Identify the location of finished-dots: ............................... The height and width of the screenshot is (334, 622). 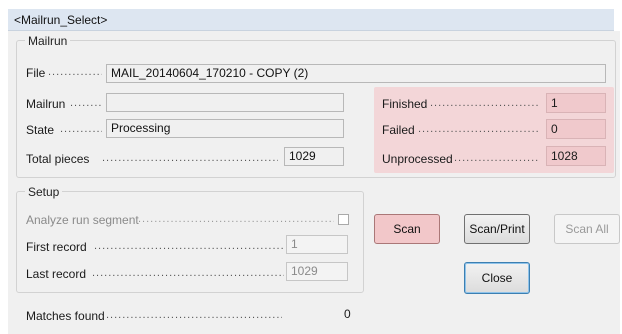
(485, 103).